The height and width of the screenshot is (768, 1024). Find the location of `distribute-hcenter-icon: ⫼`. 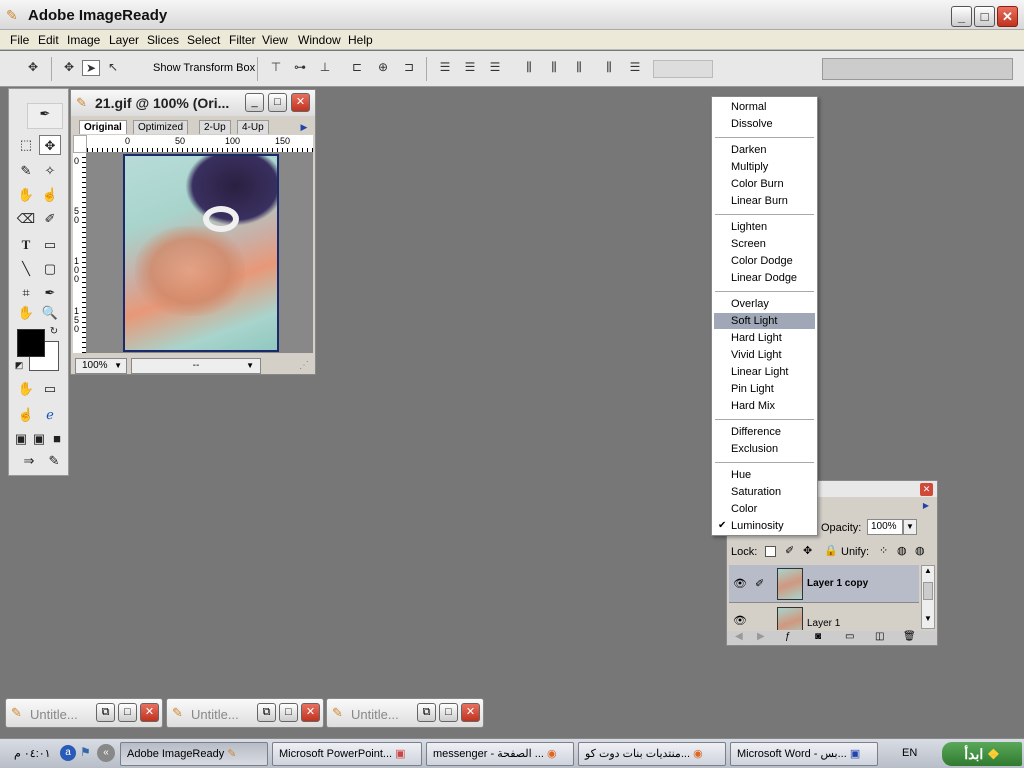

distribute-hcenter-icon: ⫼ is located at coordinates (554, 68).